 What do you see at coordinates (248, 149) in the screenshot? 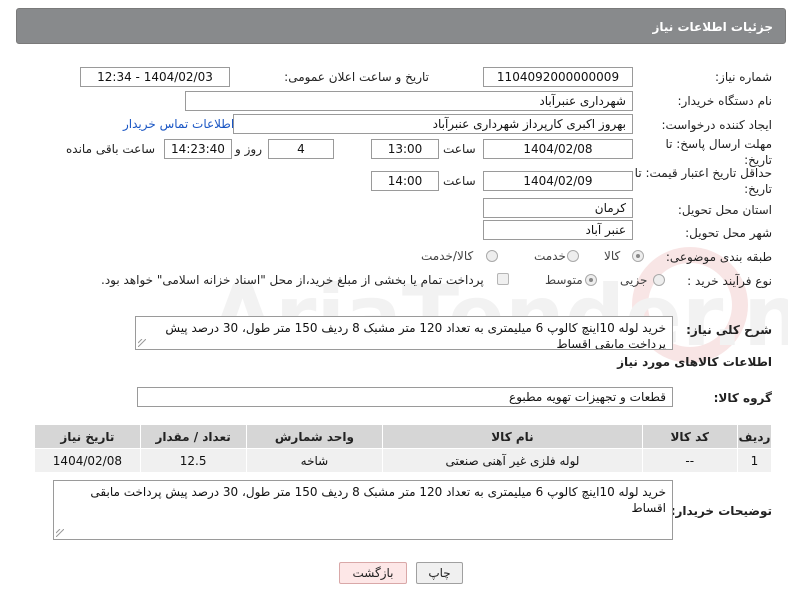
I see `remaining-days-label: روز و` at bounding box center [248, 149].